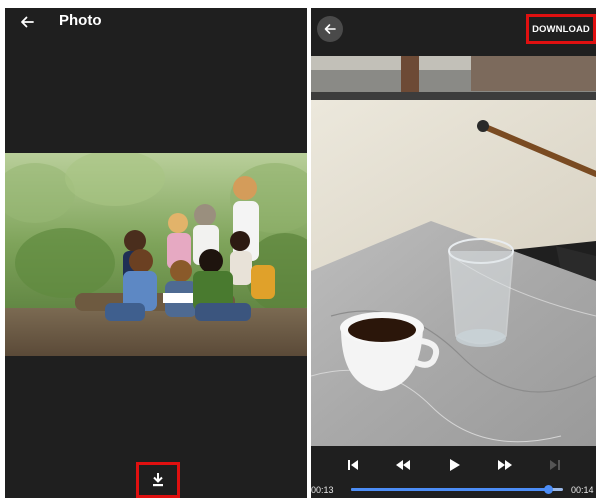  What do you see at coordinates (450, 489) in the screenshot?
I see `seek-progress` at bounding box center [450, 489].